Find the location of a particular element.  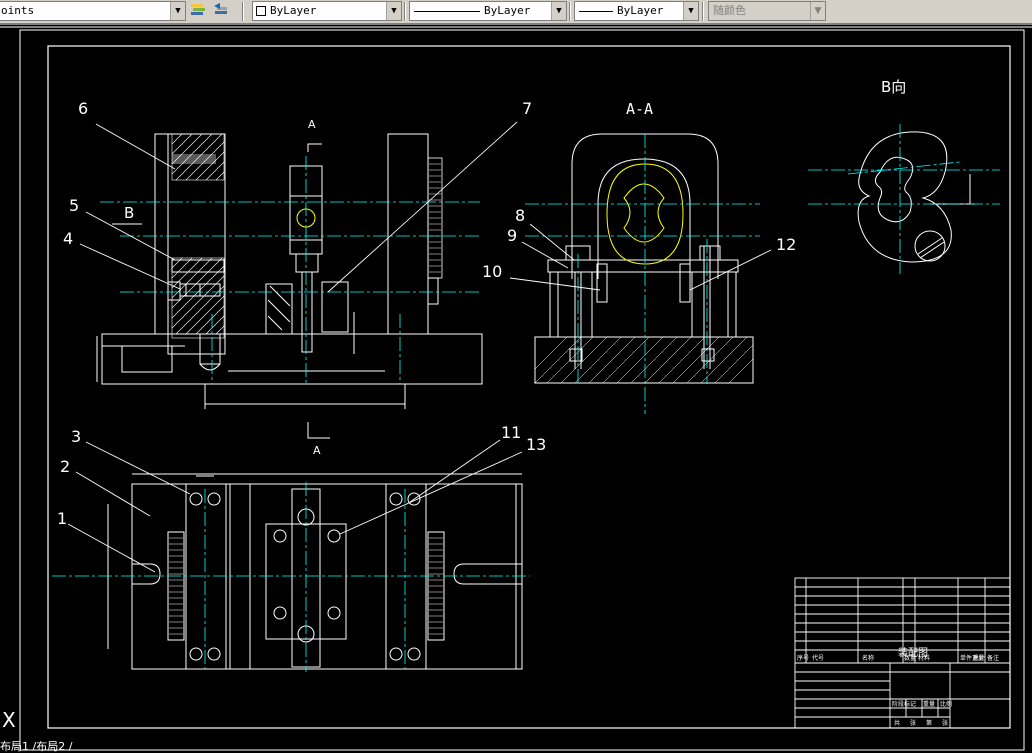

tb-label-2: 比例 is located at coordinates (946, 704).